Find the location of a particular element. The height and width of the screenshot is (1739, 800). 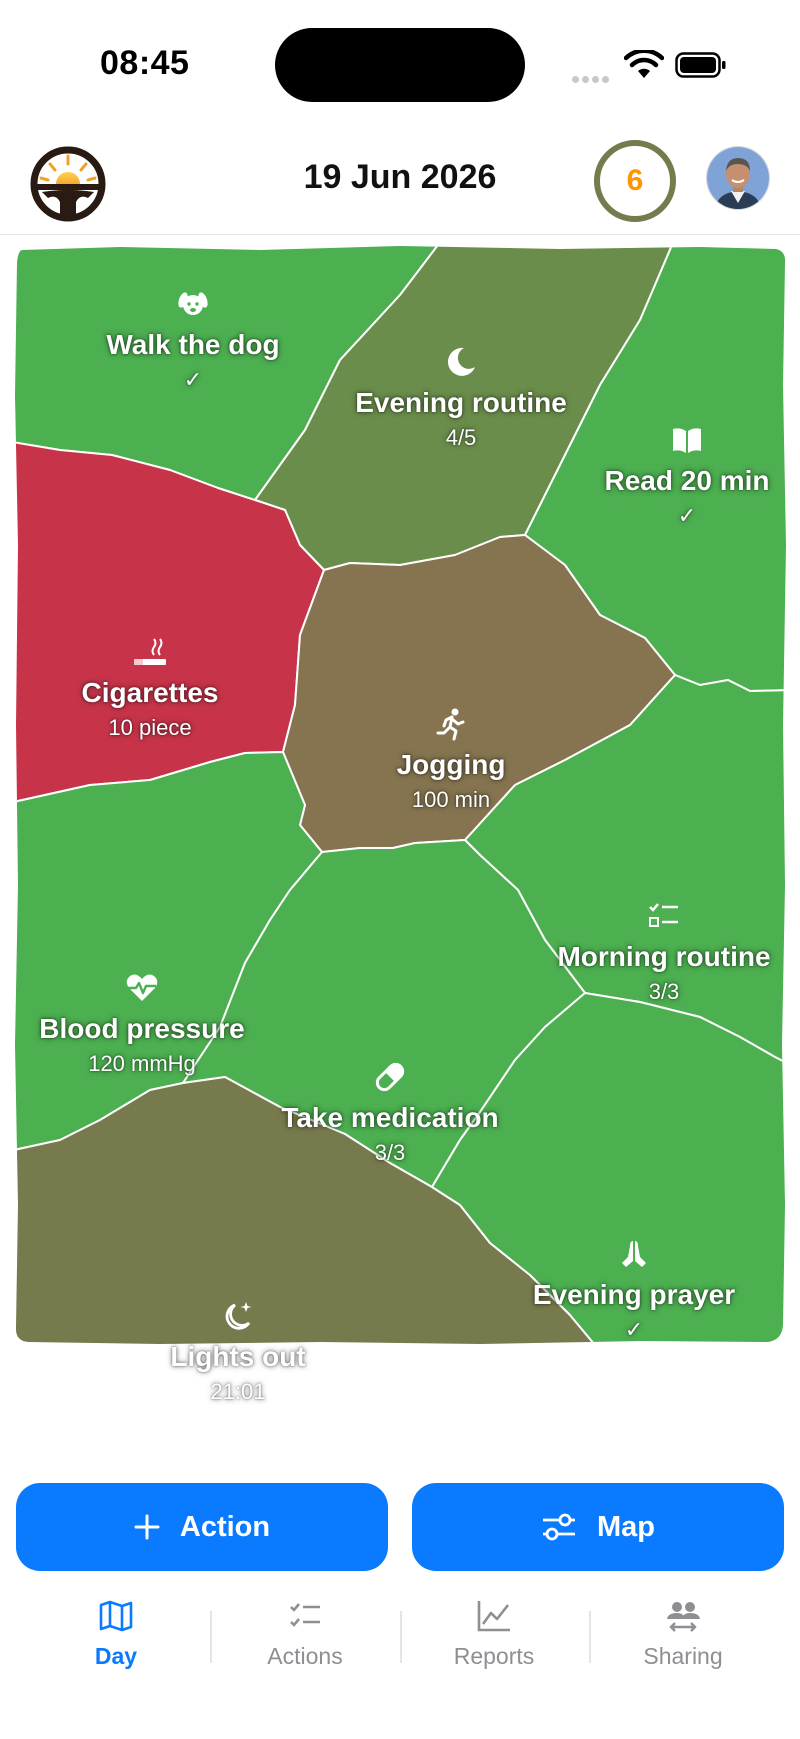

praying-hands-icon is located at coordinates (634, 1254).